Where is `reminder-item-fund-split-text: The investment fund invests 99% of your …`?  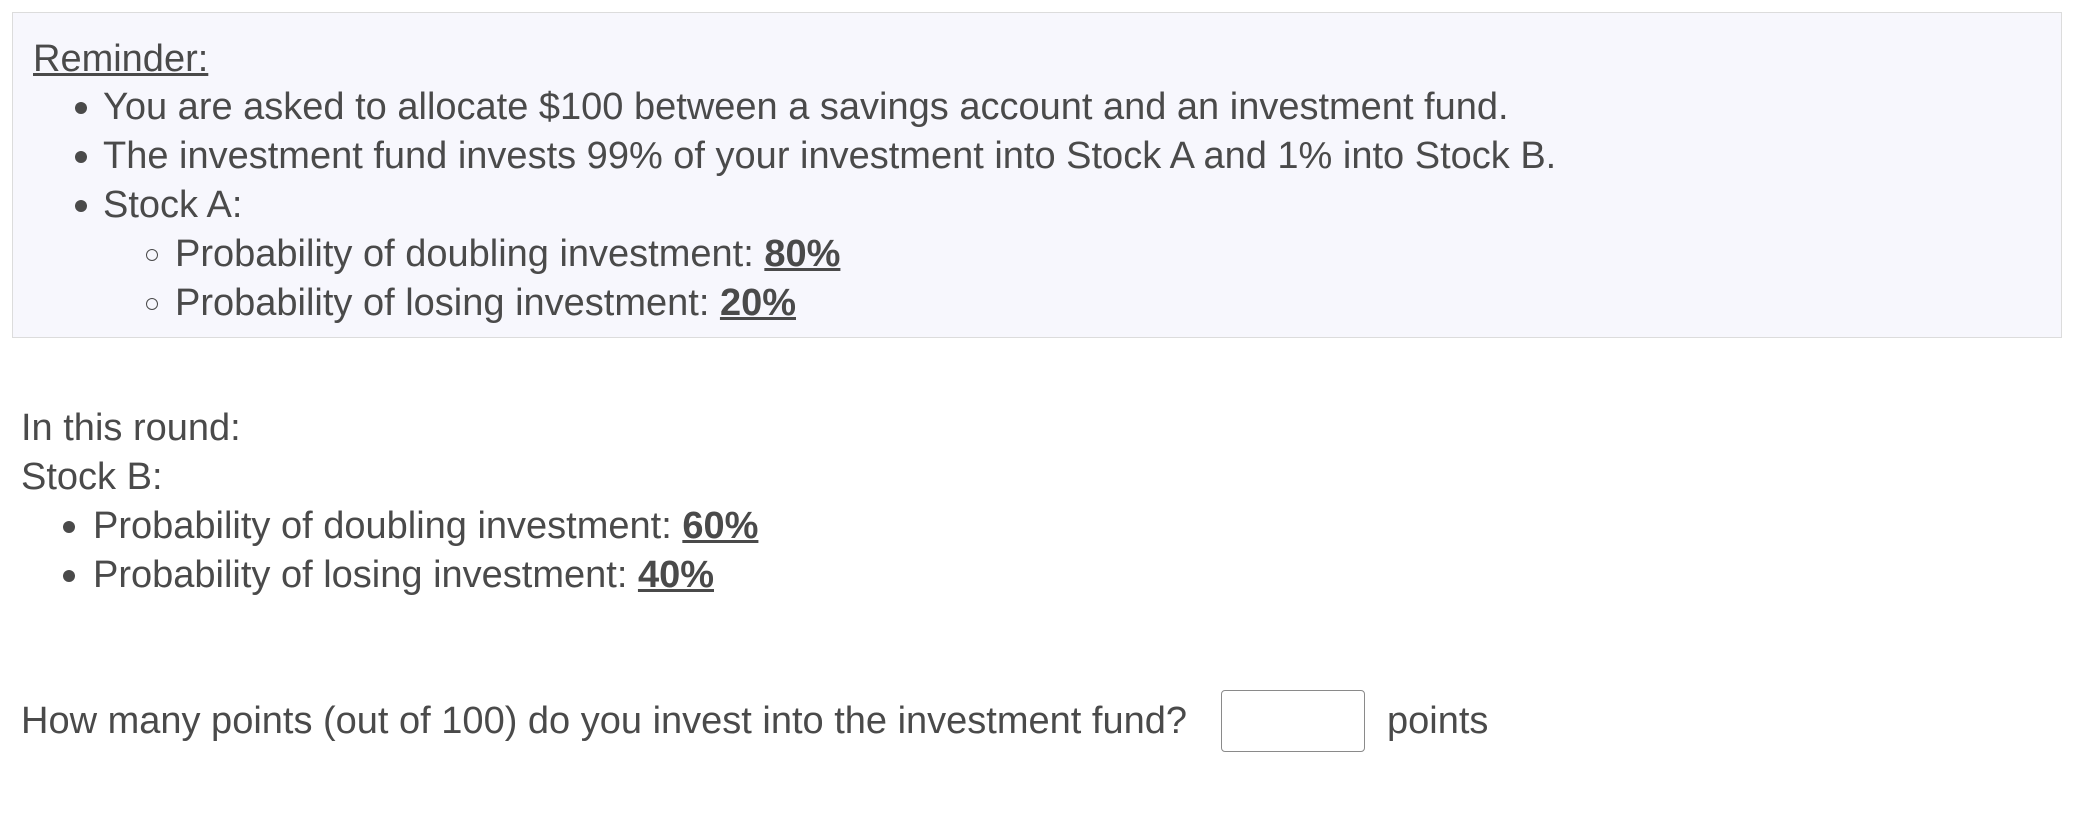
reminder-item-fund-split-text: The investment fund invests 99% of your … is located at coordinates (830, 156).